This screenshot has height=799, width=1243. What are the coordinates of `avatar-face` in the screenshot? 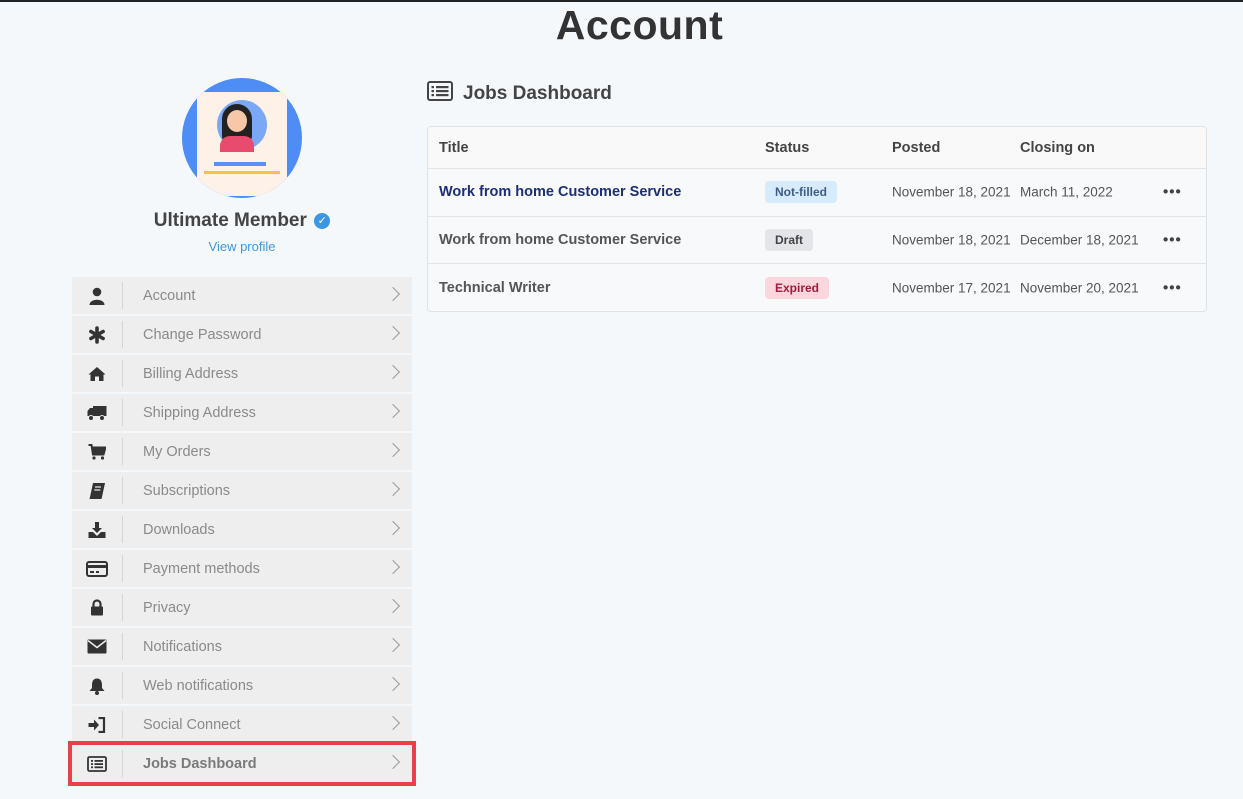 It's located at (237, 121).